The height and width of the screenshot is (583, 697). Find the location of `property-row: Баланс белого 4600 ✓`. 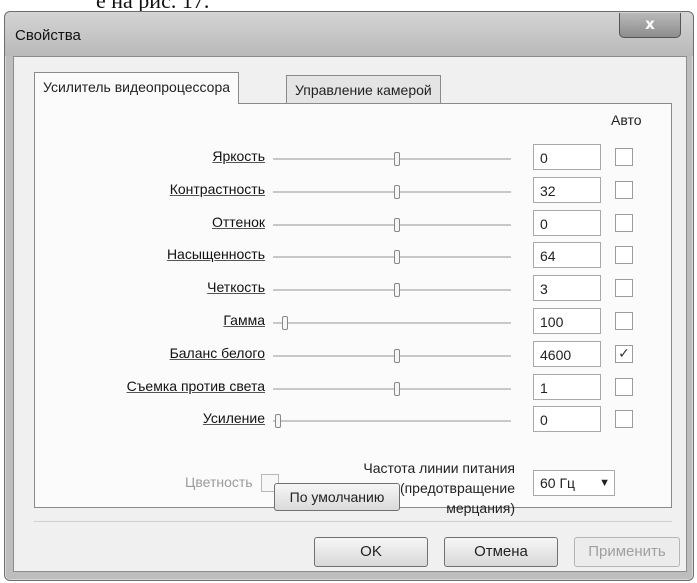

property-row: Баланс белого 4600 ✓ is located at coordinates (353, 354).